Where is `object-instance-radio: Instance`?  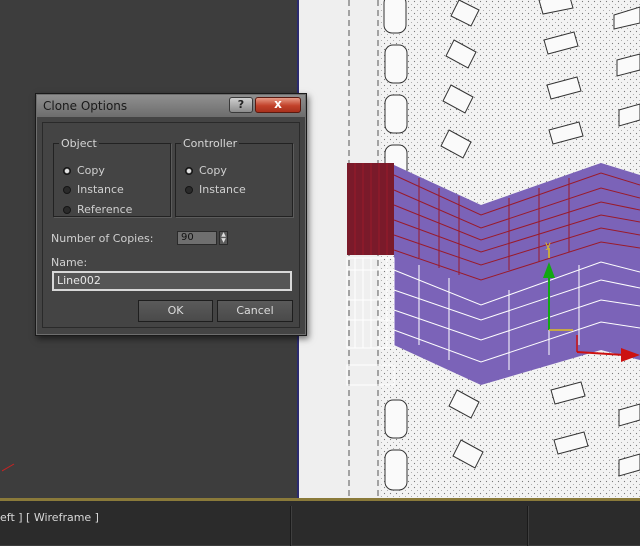
object-instance-radio: Instance is located at coordinates (93, 189).